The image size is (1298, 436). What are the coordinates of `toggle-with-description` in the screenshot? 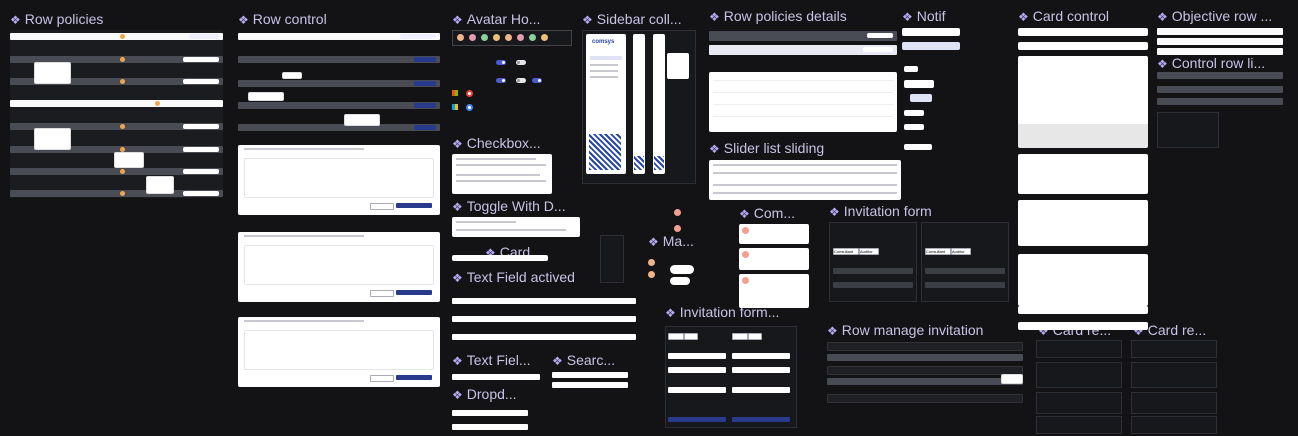 It's located at (516, 227).